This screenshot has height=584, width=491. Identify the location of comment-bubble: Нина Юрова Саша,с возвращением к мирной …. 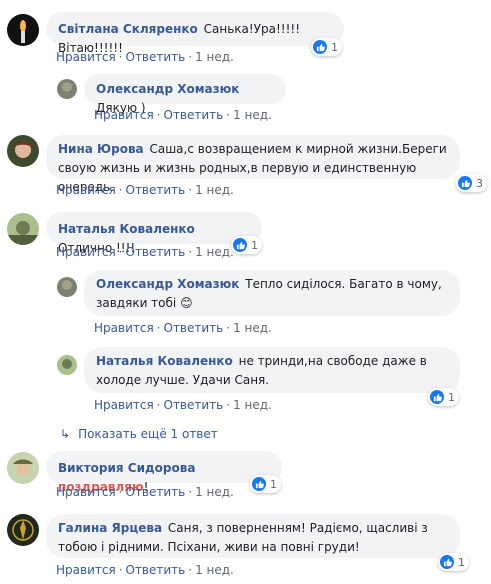
(253, 164).